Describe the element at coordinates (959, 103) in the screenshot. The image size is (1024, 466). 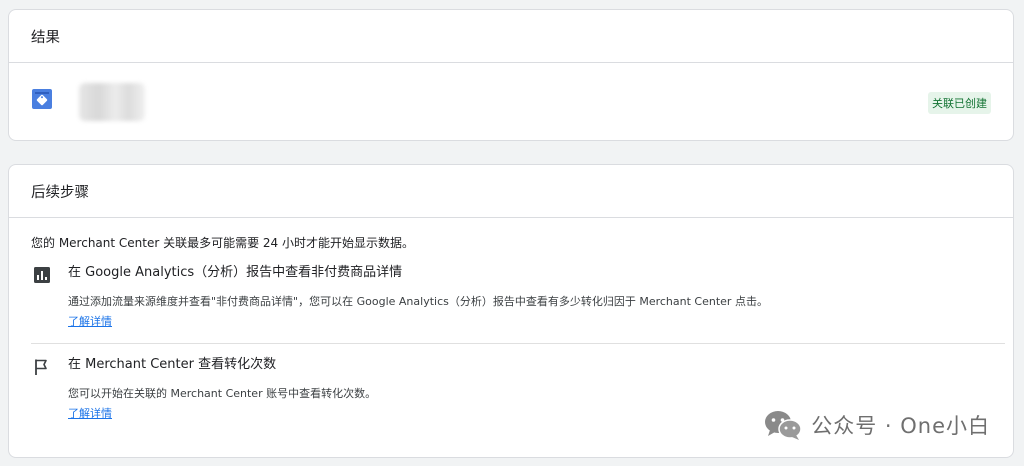
I see `status-badge: 关联已创建` at that location.